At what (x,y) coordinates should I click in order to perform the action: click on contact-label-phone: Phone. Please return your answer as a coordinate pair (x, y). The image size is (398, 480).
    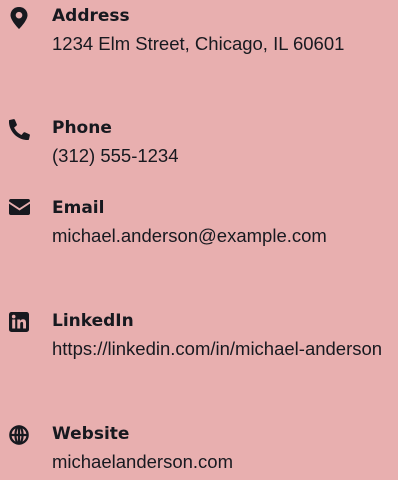
    Looking at the image, I should click on (82, 128).